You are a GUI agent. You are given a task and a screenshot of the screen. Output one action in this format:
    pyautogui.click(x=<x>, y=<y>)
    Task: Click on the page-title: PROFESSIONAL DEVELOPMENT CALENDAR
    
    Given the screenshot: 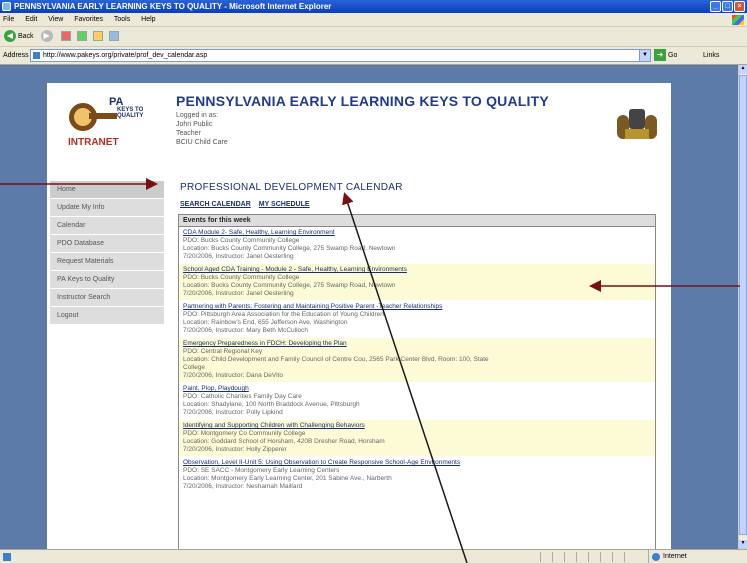 What is the action you would take?
    pyautogui.click(x=291, y=187)
    